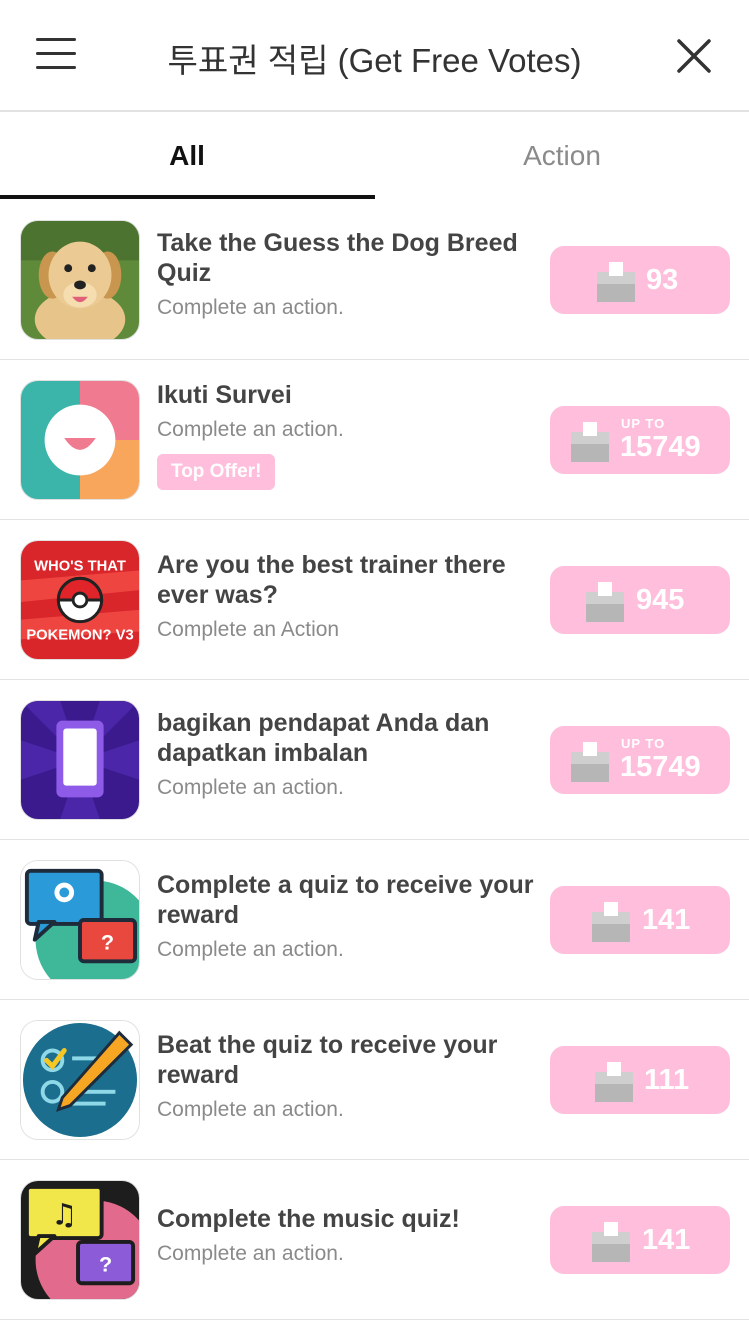 This screenshot has height=1334, width=749. I want to click on offer-subtitle: Complete an Action, so click(248, 629).